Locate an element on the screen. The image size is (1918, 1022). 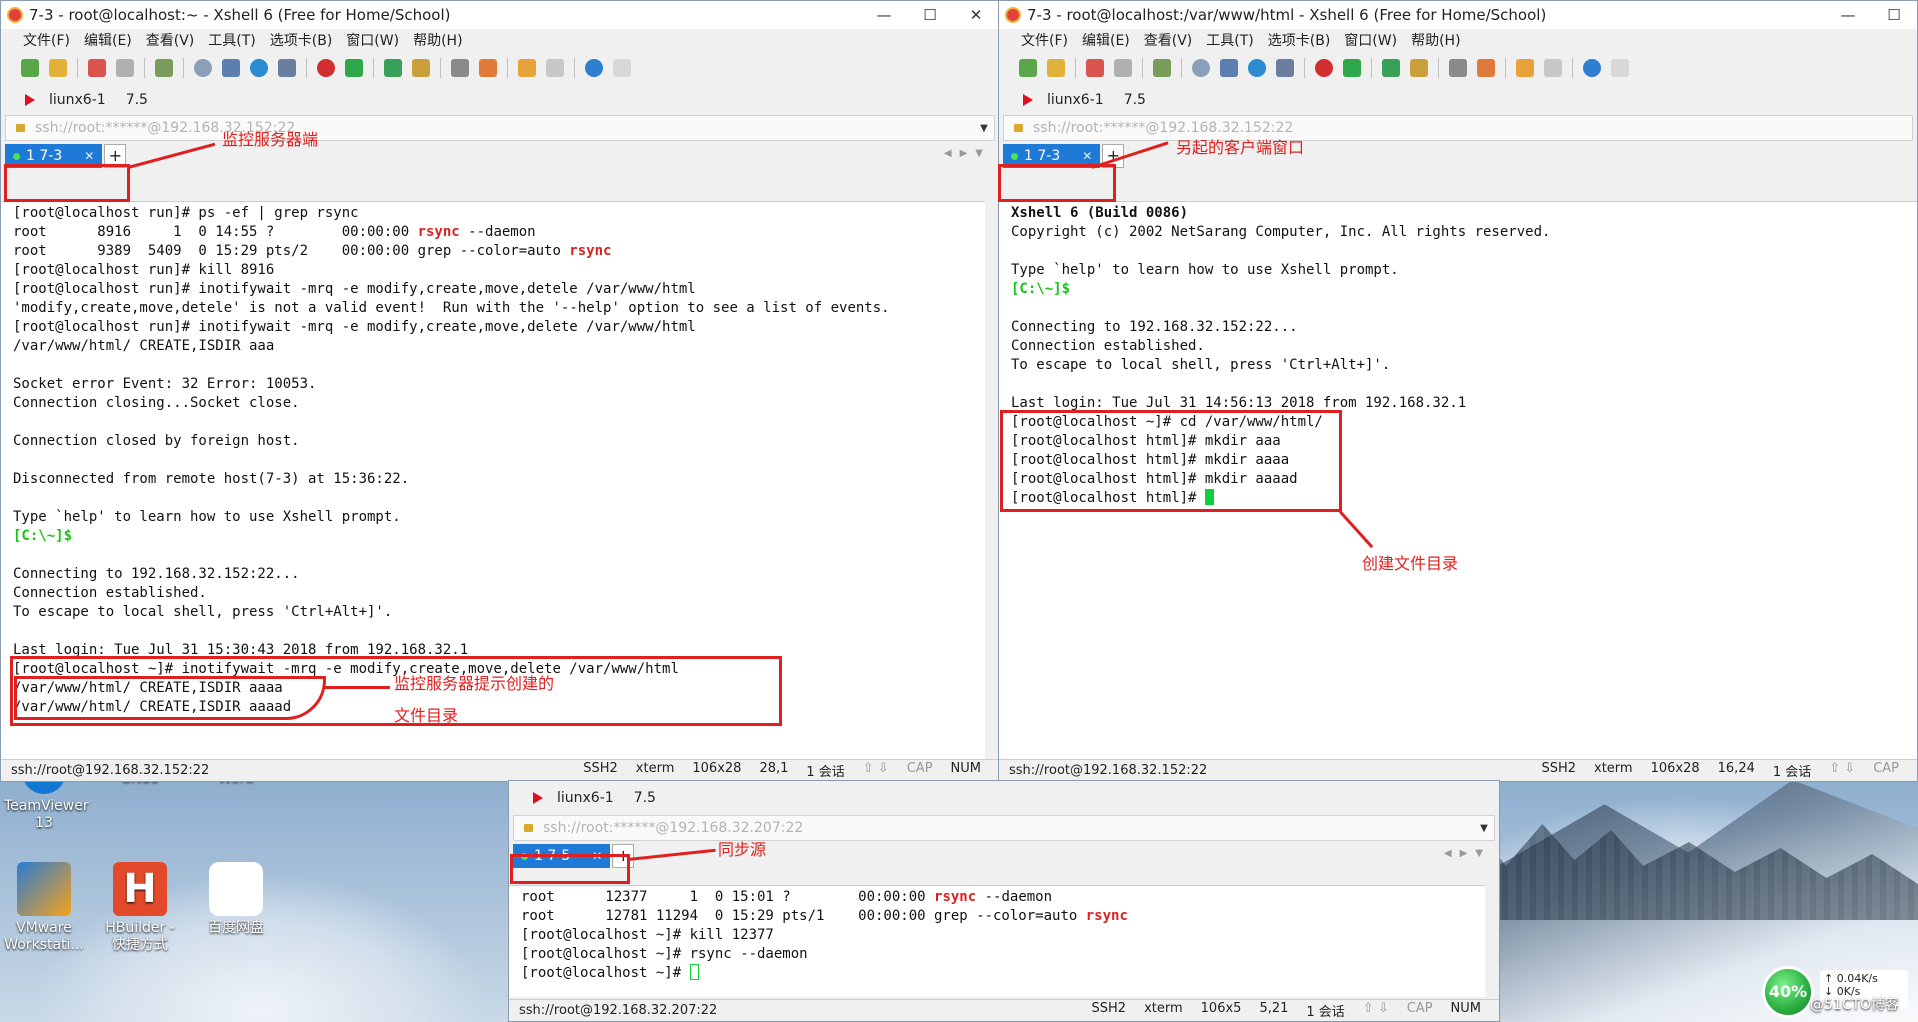
annotation-box-right-tab is located at coordinates (1057, 183).